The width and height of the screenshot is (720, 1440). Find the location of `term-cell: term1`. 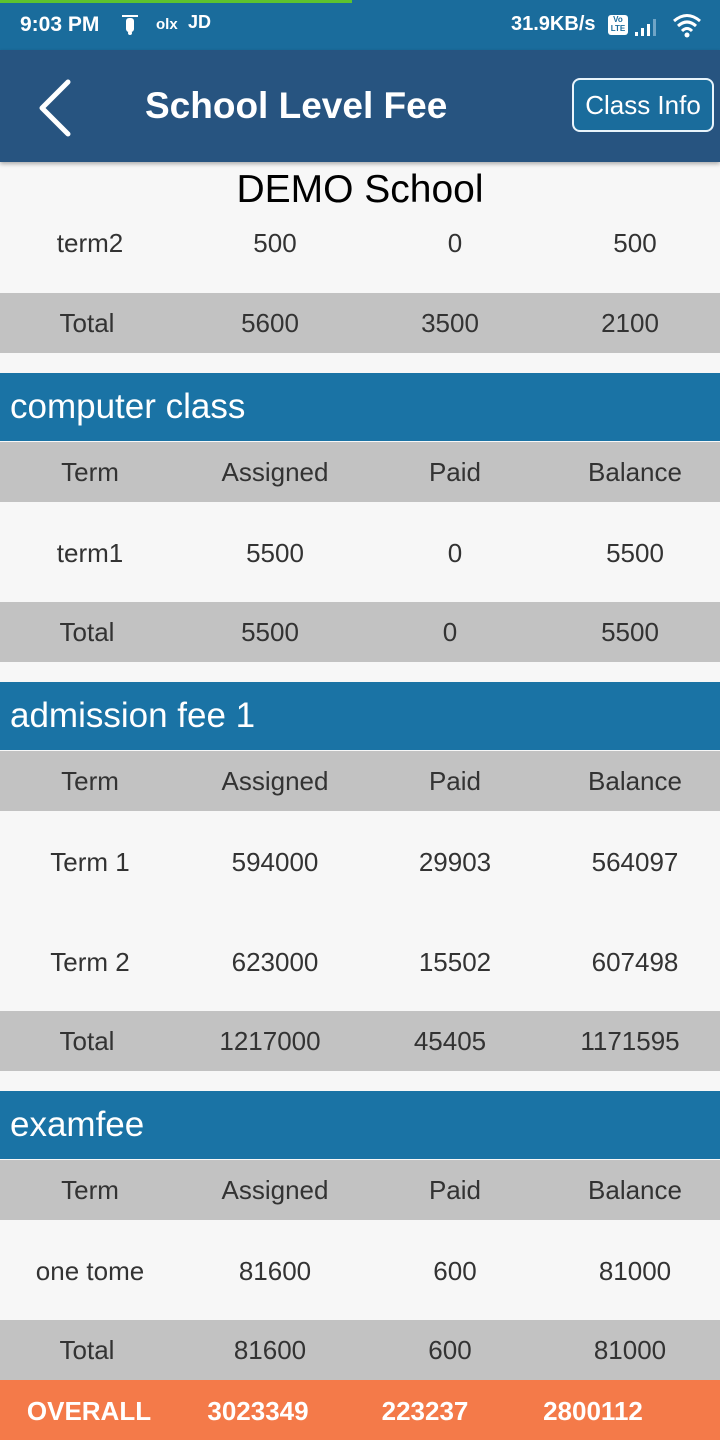

term-cell: term1 is located at coordinates (90, 553).